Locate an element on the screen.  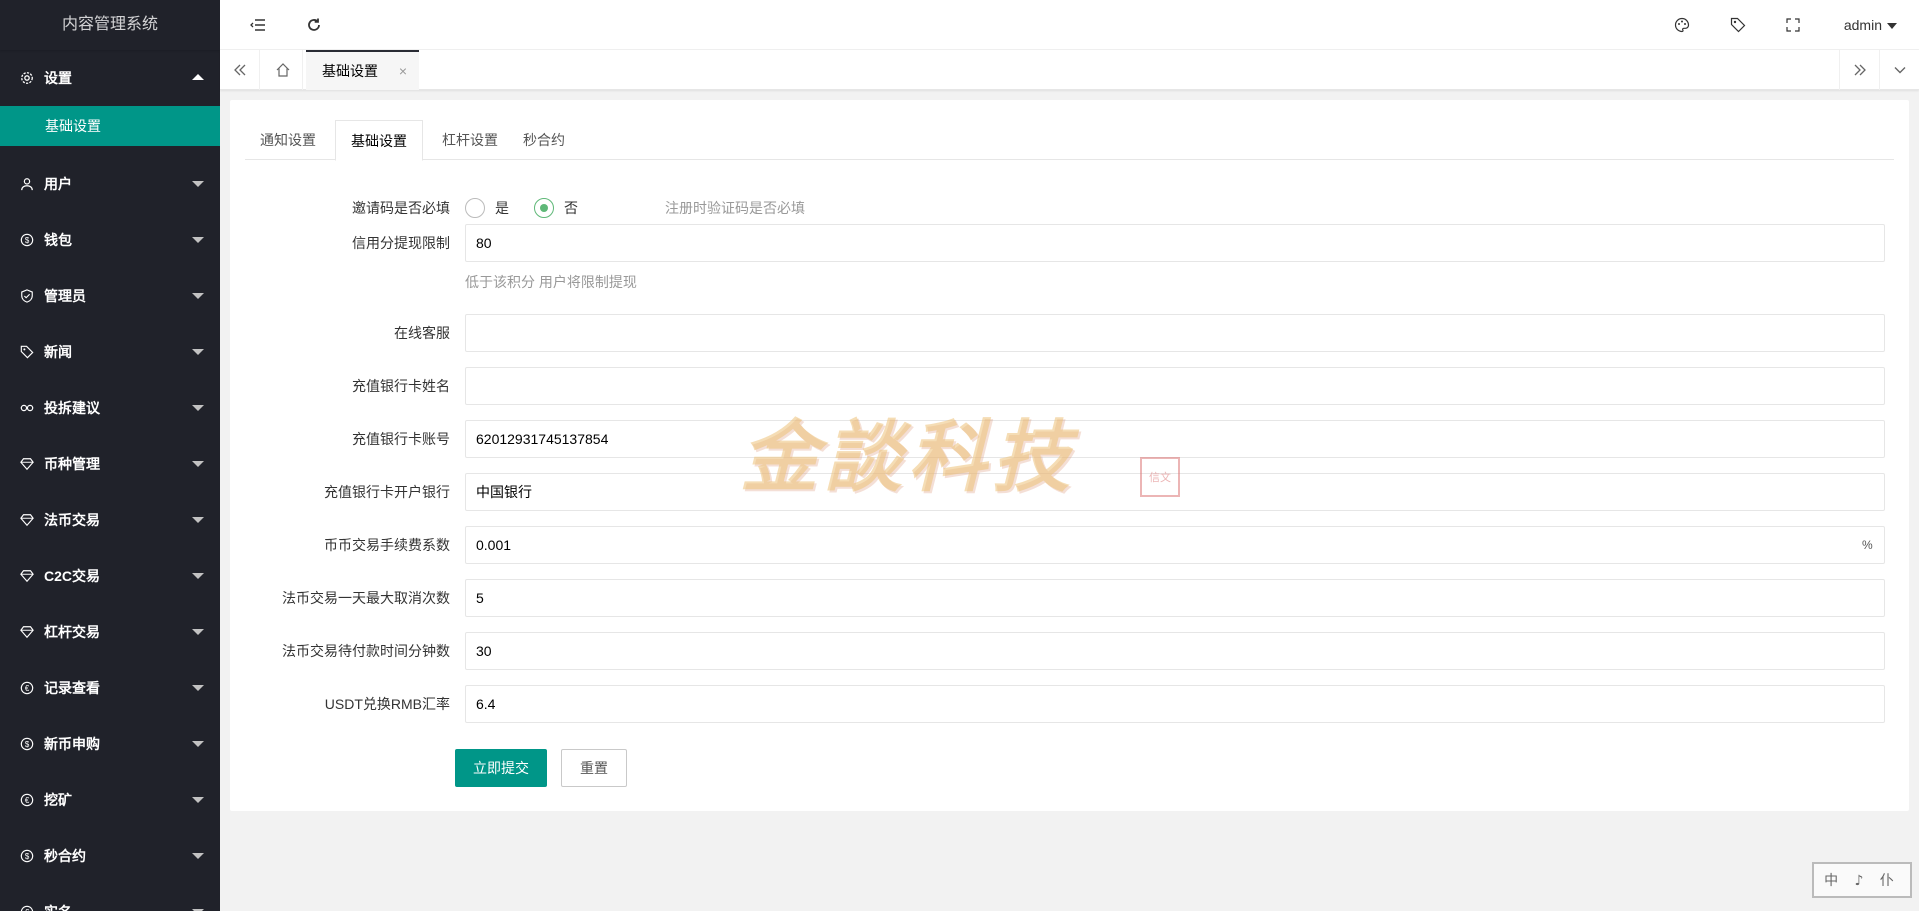
radio-circle is located at coordinates (475, 208).